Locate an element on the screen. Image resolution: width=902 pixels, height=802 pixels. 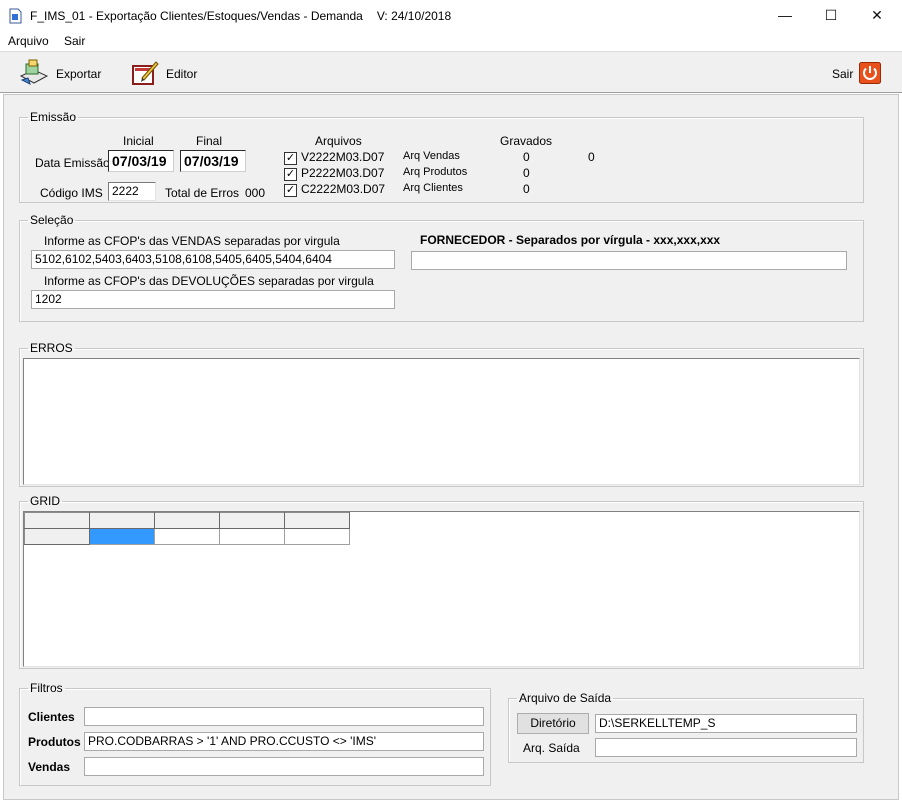
app-icon is located at coordinates (15, 16).